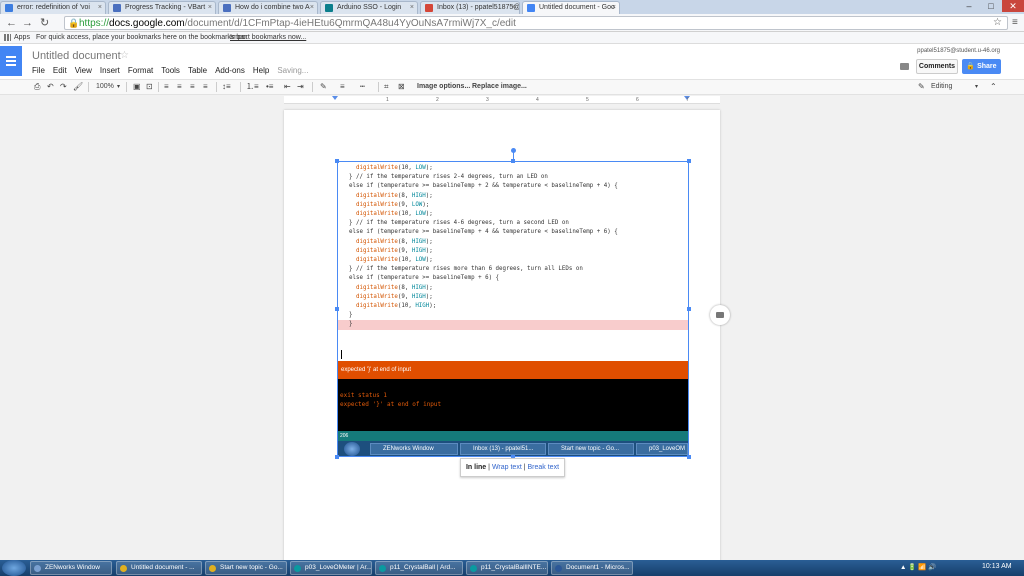 This screenshot has width=1024, height=576. Describe the element at coordinates (476, 467) in the screenshot. I see `in-line-option: In line` at that location.